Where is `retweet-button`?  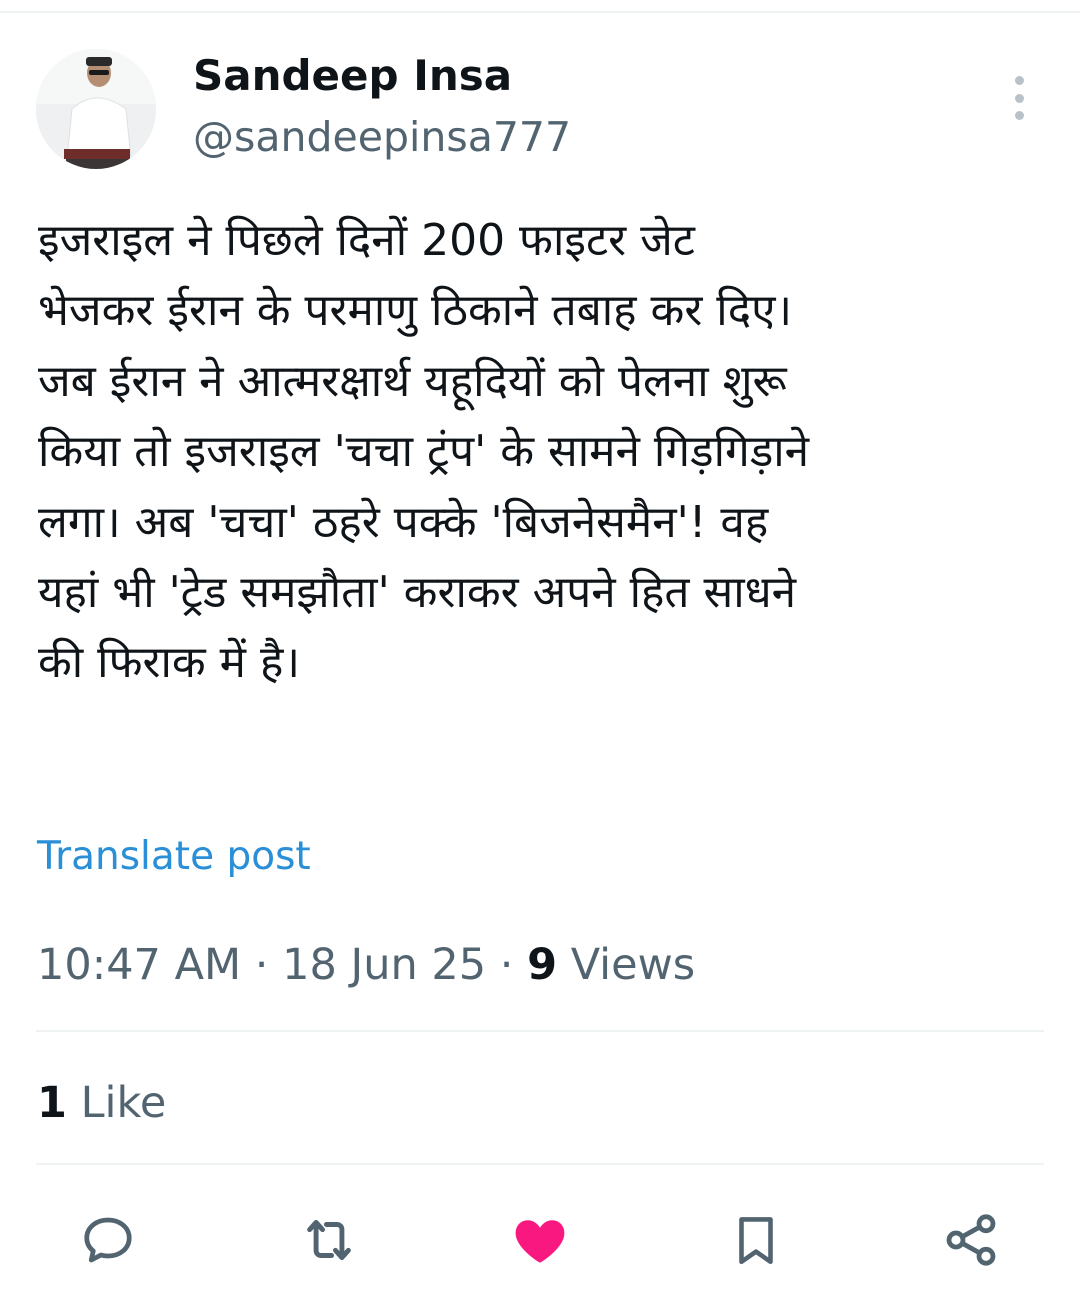 retweet-button is located at coordinates (329, 1240).